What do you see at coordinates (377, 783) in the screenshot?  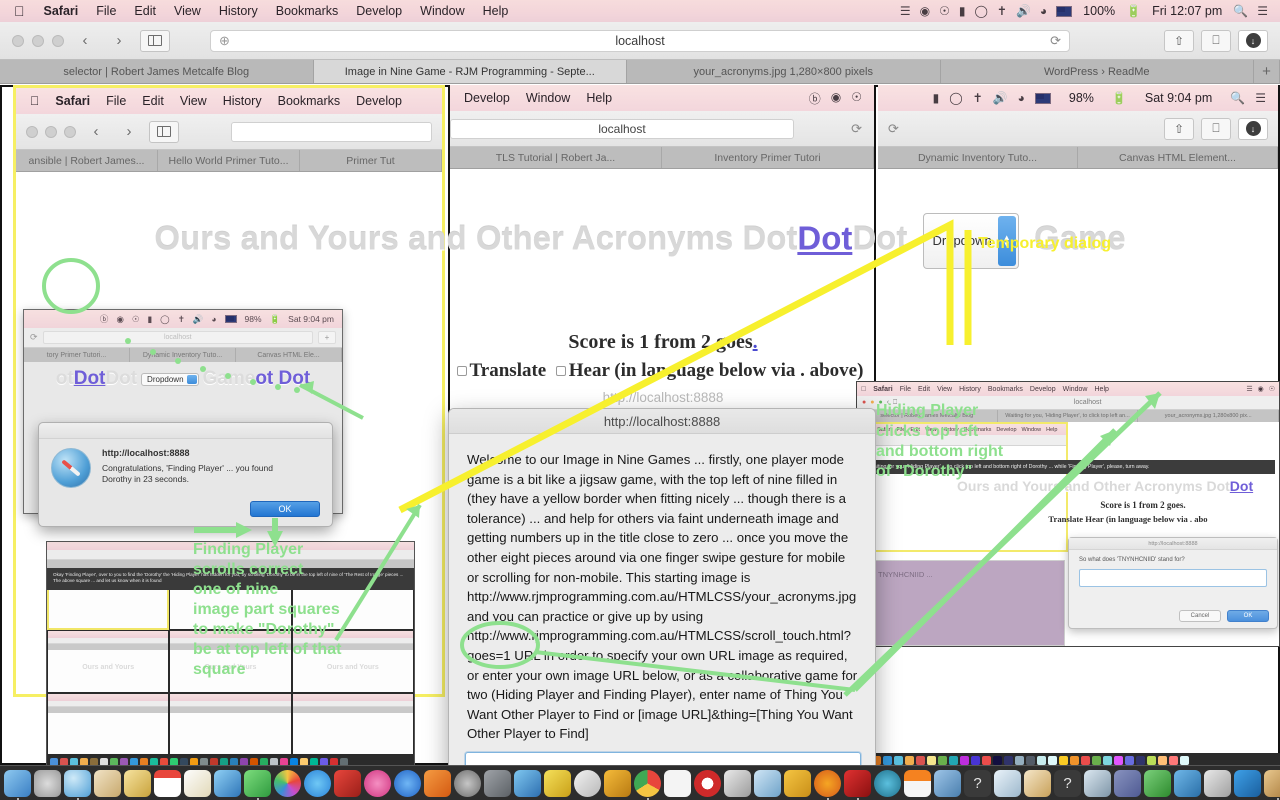 I see `dock-icon-itunes` at bounding box center [377, 783].